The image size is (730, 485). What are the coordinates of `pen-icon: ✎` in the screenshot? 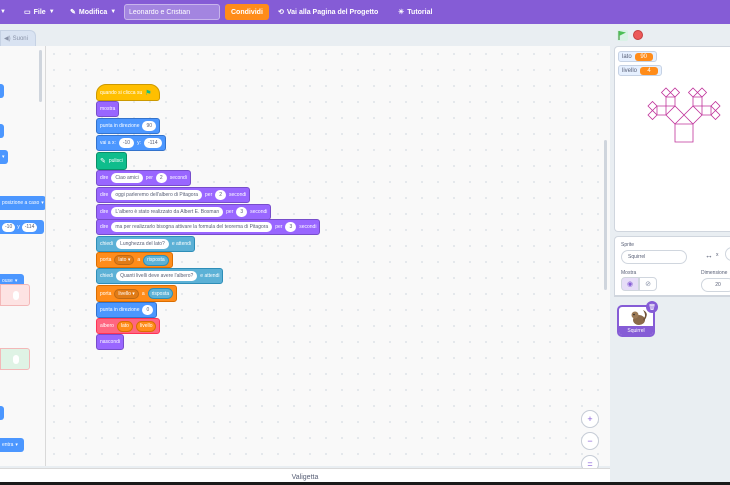 It's located at (103, 161).